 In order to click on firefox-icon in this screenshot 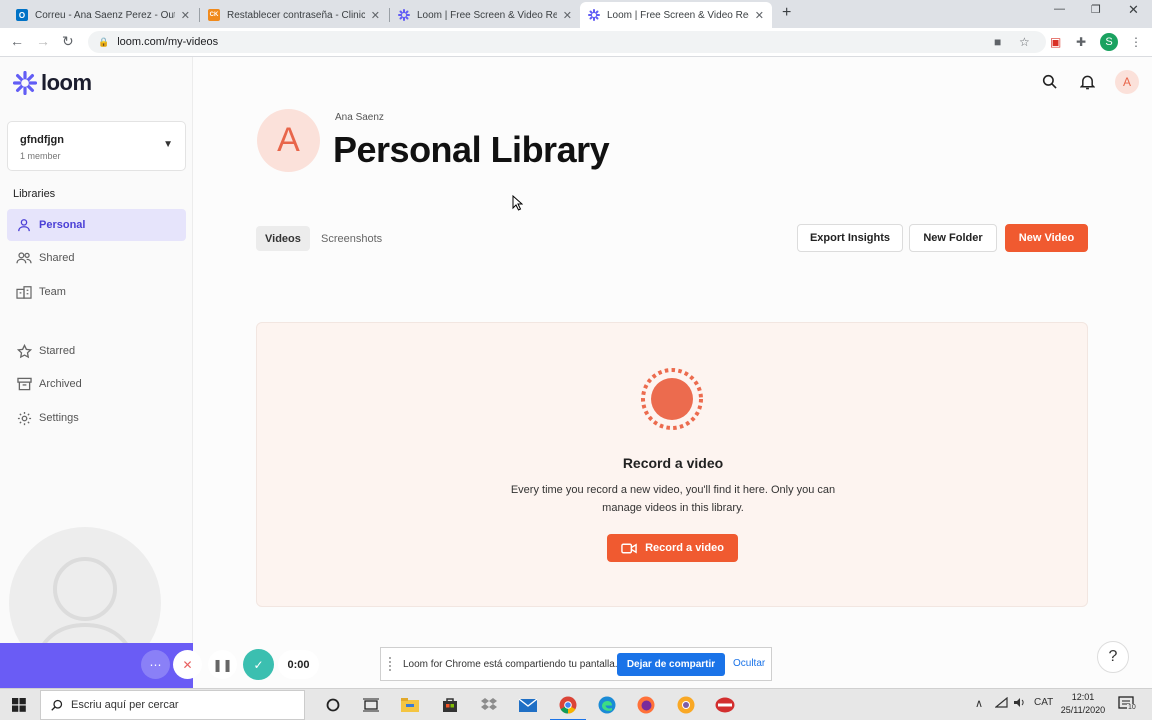, I will do `click(646, 705)`.